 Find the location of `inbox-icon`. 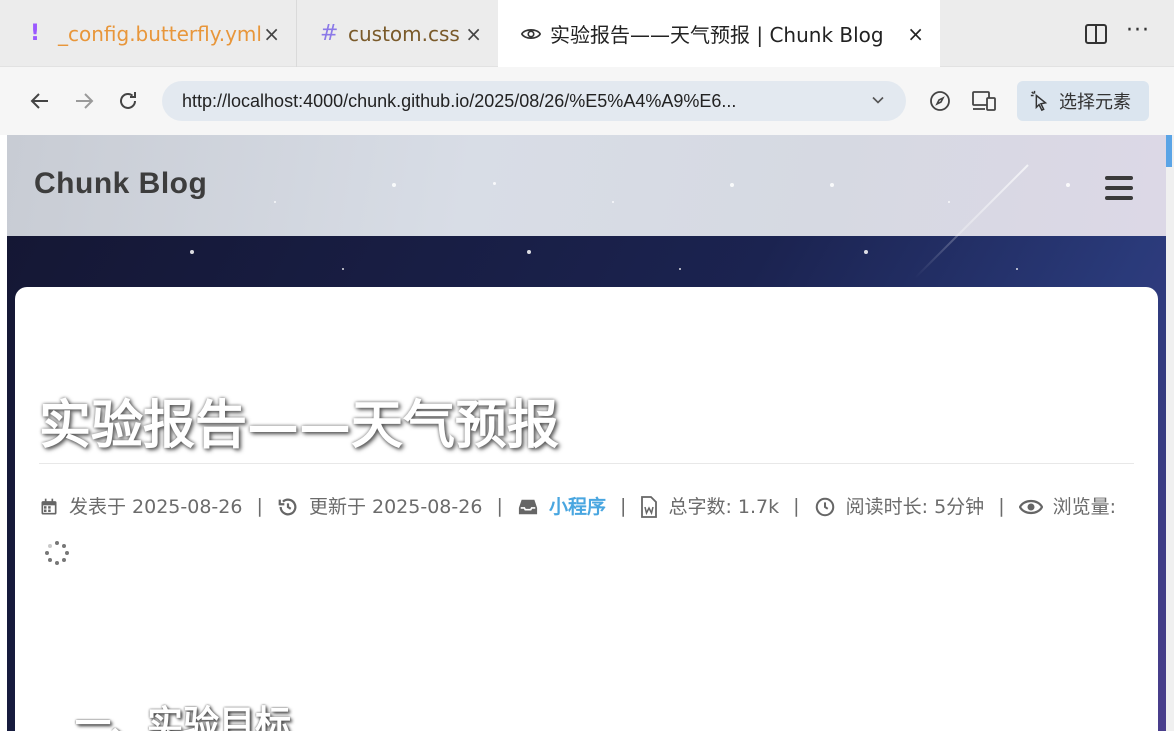

inbox-icon is located at coordinates (528, 506).